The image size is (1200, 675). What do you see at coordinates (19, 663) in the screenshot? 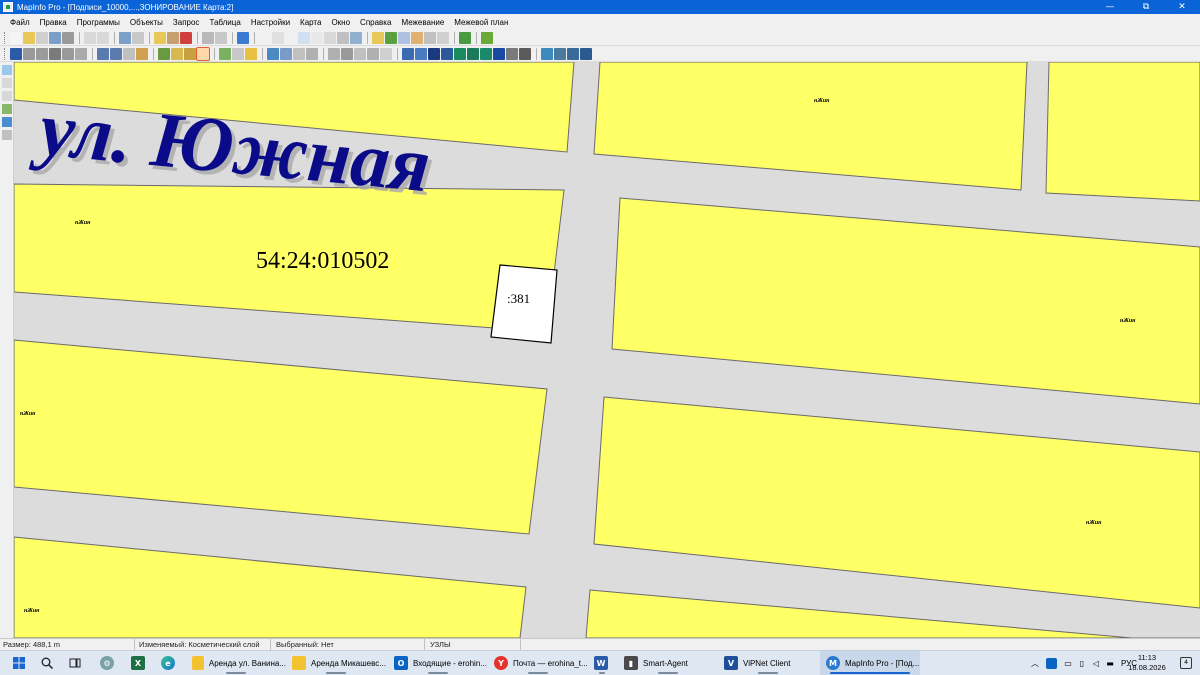
I see `start-button` at bounding box center [19, 663].